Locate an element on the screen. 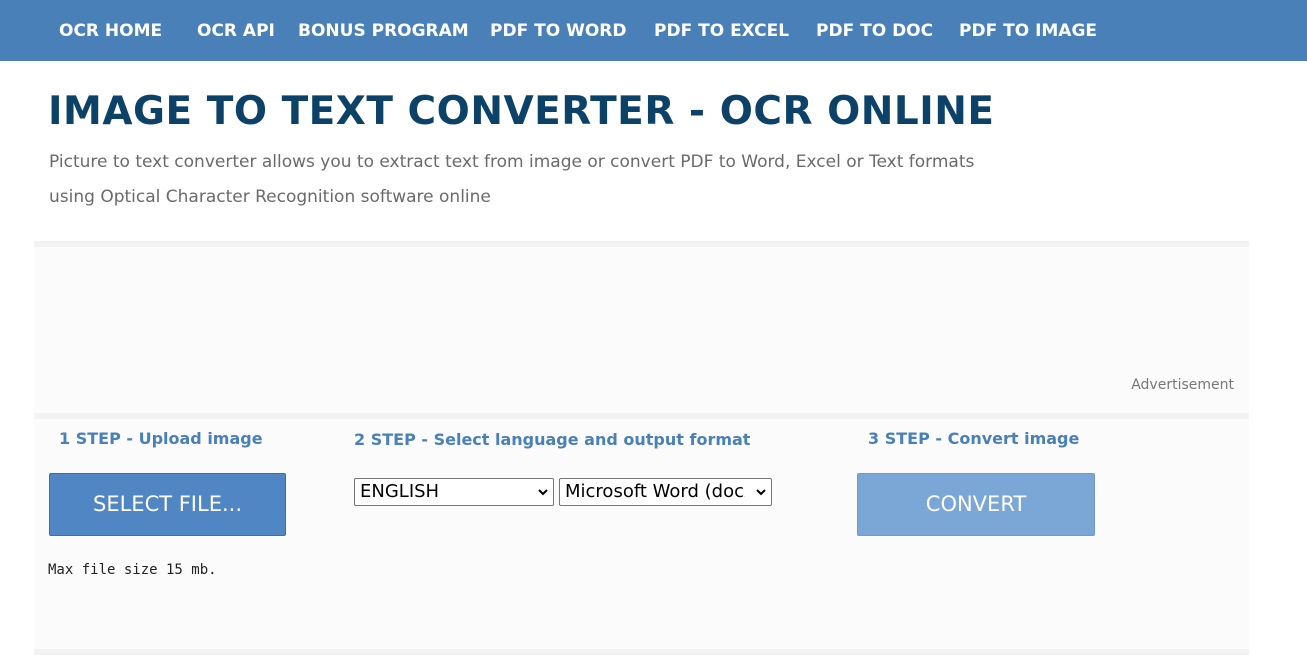 The width and height of the screenshot is (1307, 661). nav-item-ocr-api: OCR API is located at coordinates (236, 31).